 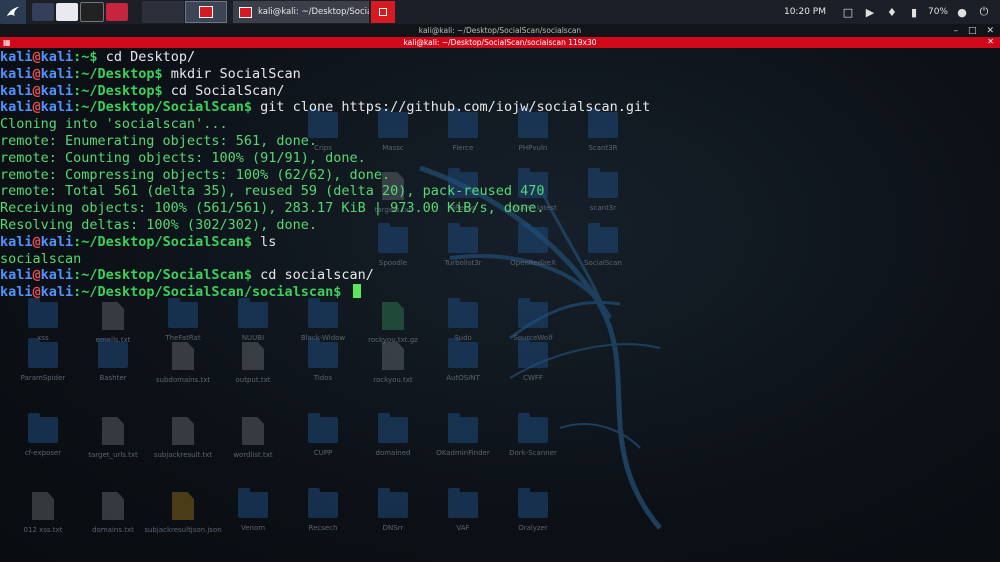 What do you see at coordinates (43, 453) in the screenshot?
I see `desktop-icon-label: cf-exposer` at bounding box center [43, 453].